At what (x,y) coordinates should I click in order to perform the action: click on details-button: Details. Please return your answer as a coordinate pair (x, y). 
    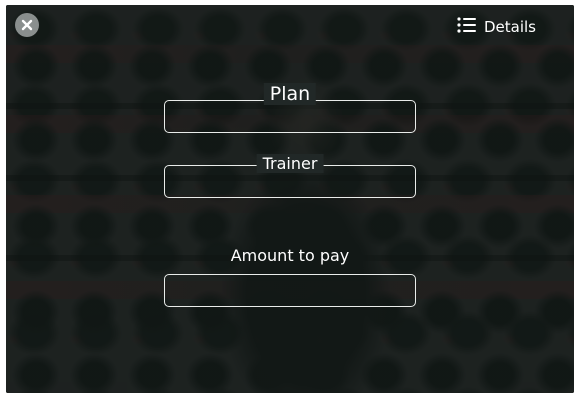
    Looking at the image, I should click on (496, 27).